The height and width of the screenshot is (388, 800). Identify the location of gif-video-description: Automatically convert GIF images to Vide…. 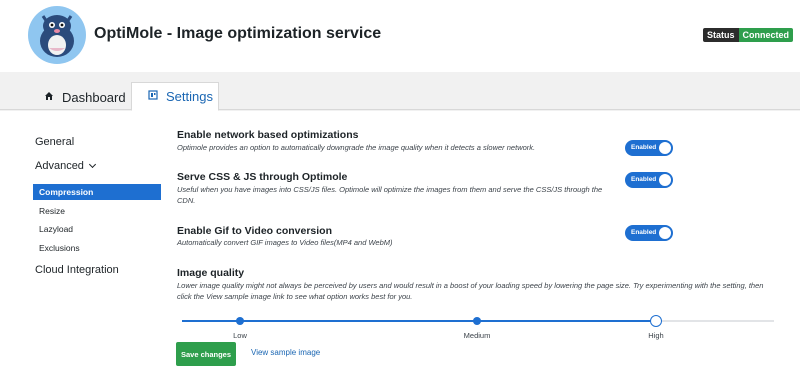
(285, 242).